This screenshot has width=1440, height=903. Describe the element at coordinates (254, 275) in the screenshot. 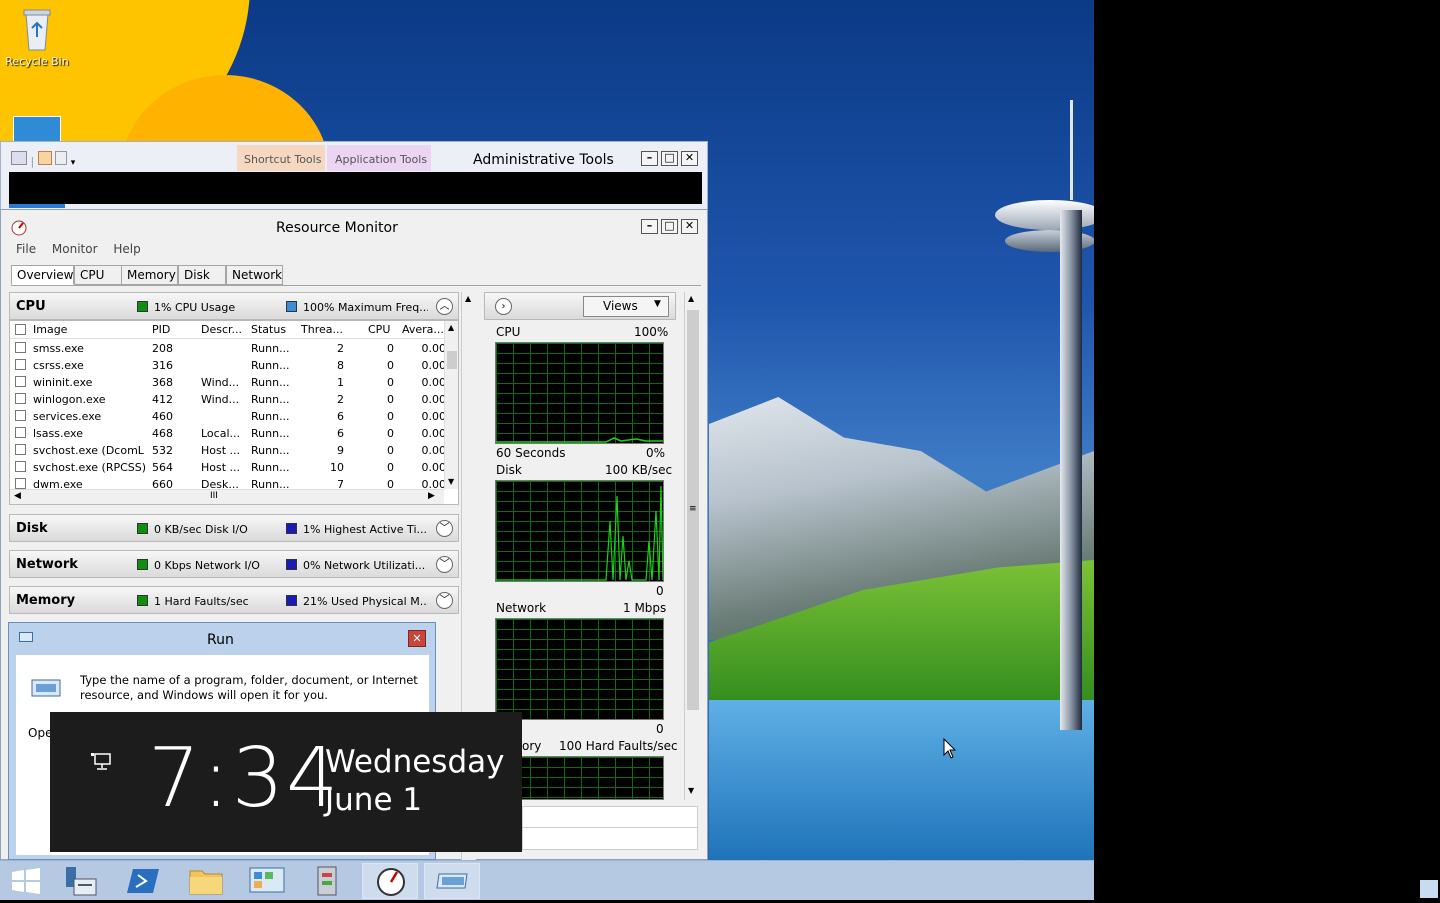

I see `tab-network: Network` at that location.